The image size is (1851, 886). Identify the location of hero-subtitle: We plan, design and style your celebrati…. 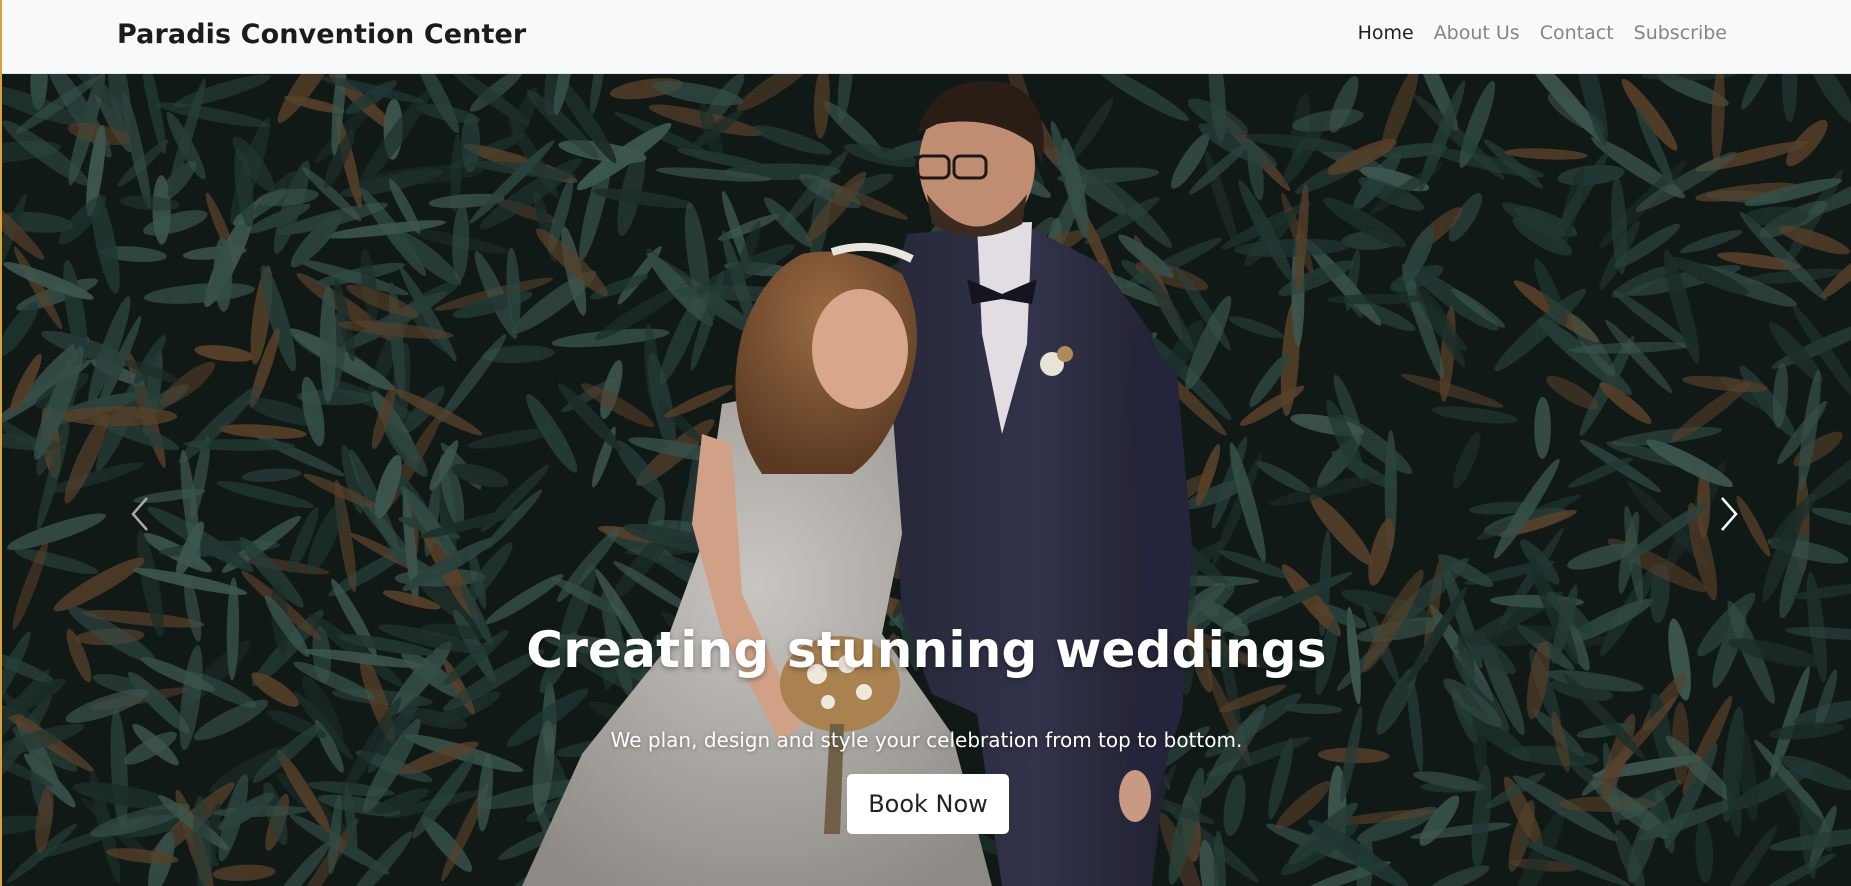
(926, 740).